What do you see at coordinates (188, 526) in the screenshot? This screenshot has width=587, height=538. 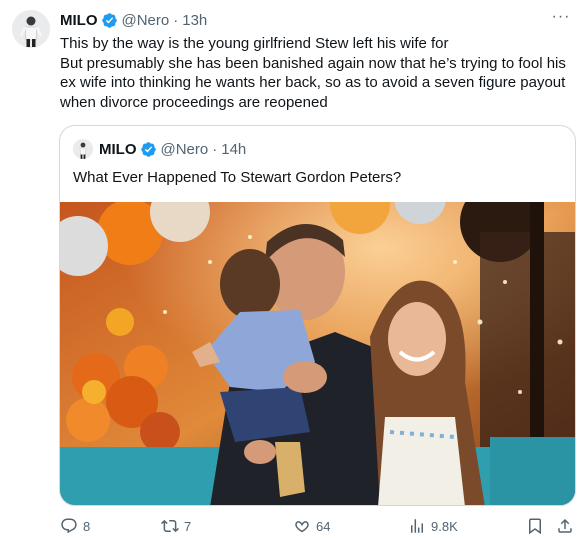 I see `retweet-count: 7` at bounding box center [188, 526].